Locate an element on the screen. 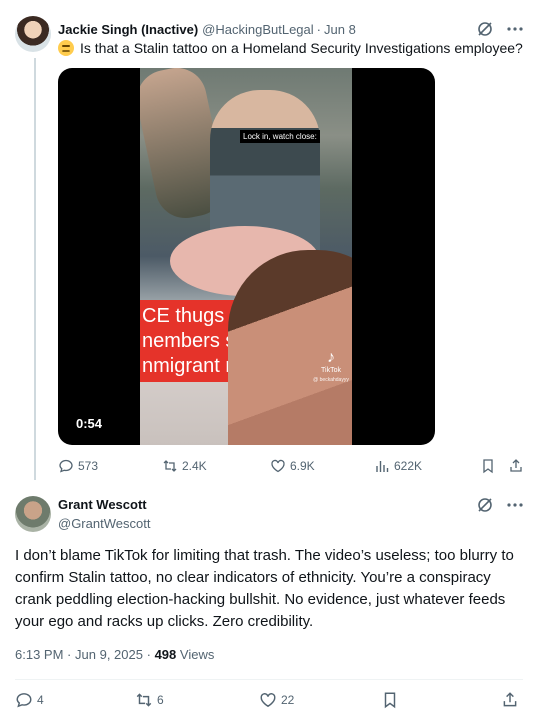  tiktok-watermark: ♪ TikTok @ beckahdayyy is located at coordinates (330, 367).